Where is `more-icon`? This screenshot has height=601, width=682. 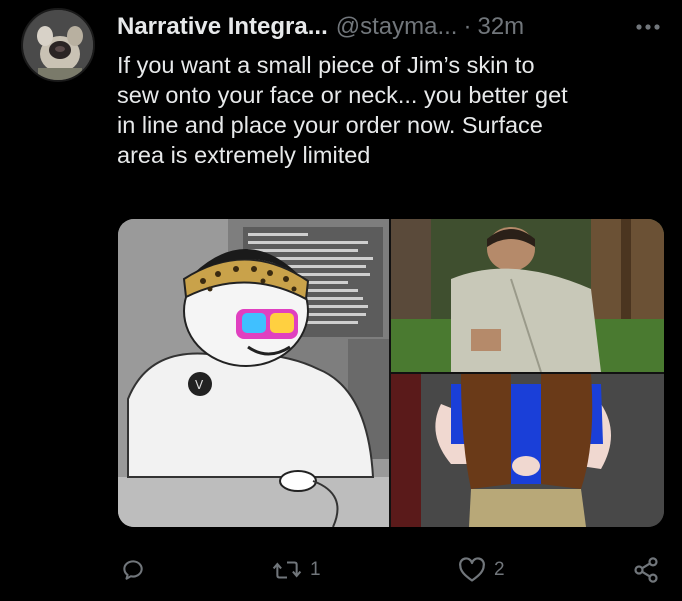
more-icon is located at coordinates (648, 27).